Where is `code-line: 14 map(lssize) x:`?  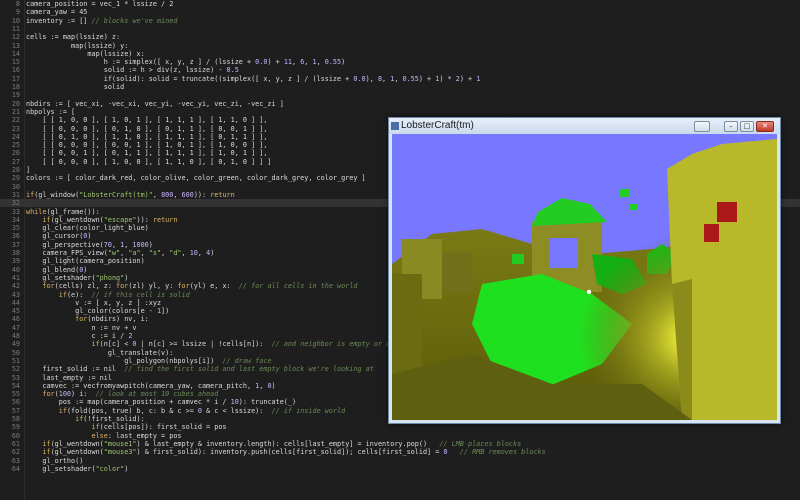 code-line: 14 map(lssize) x: is located at coordinates (400, 54).